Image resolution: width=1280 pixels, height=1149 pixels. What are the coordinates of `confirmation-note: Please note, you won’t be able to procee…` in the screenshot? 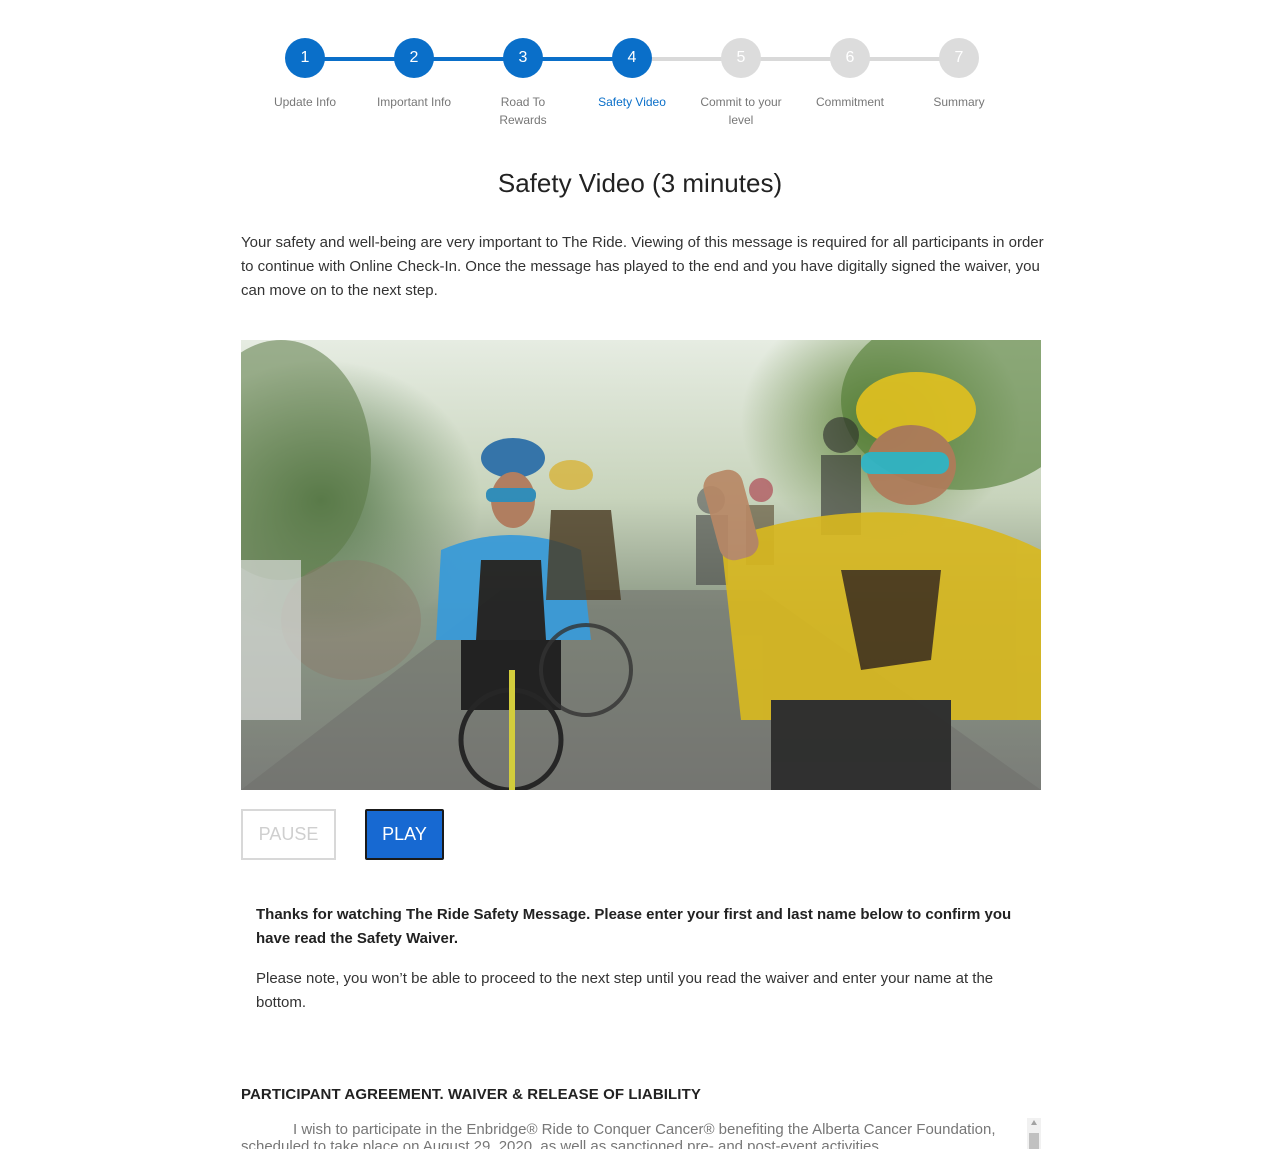 It's located at (625, 990).